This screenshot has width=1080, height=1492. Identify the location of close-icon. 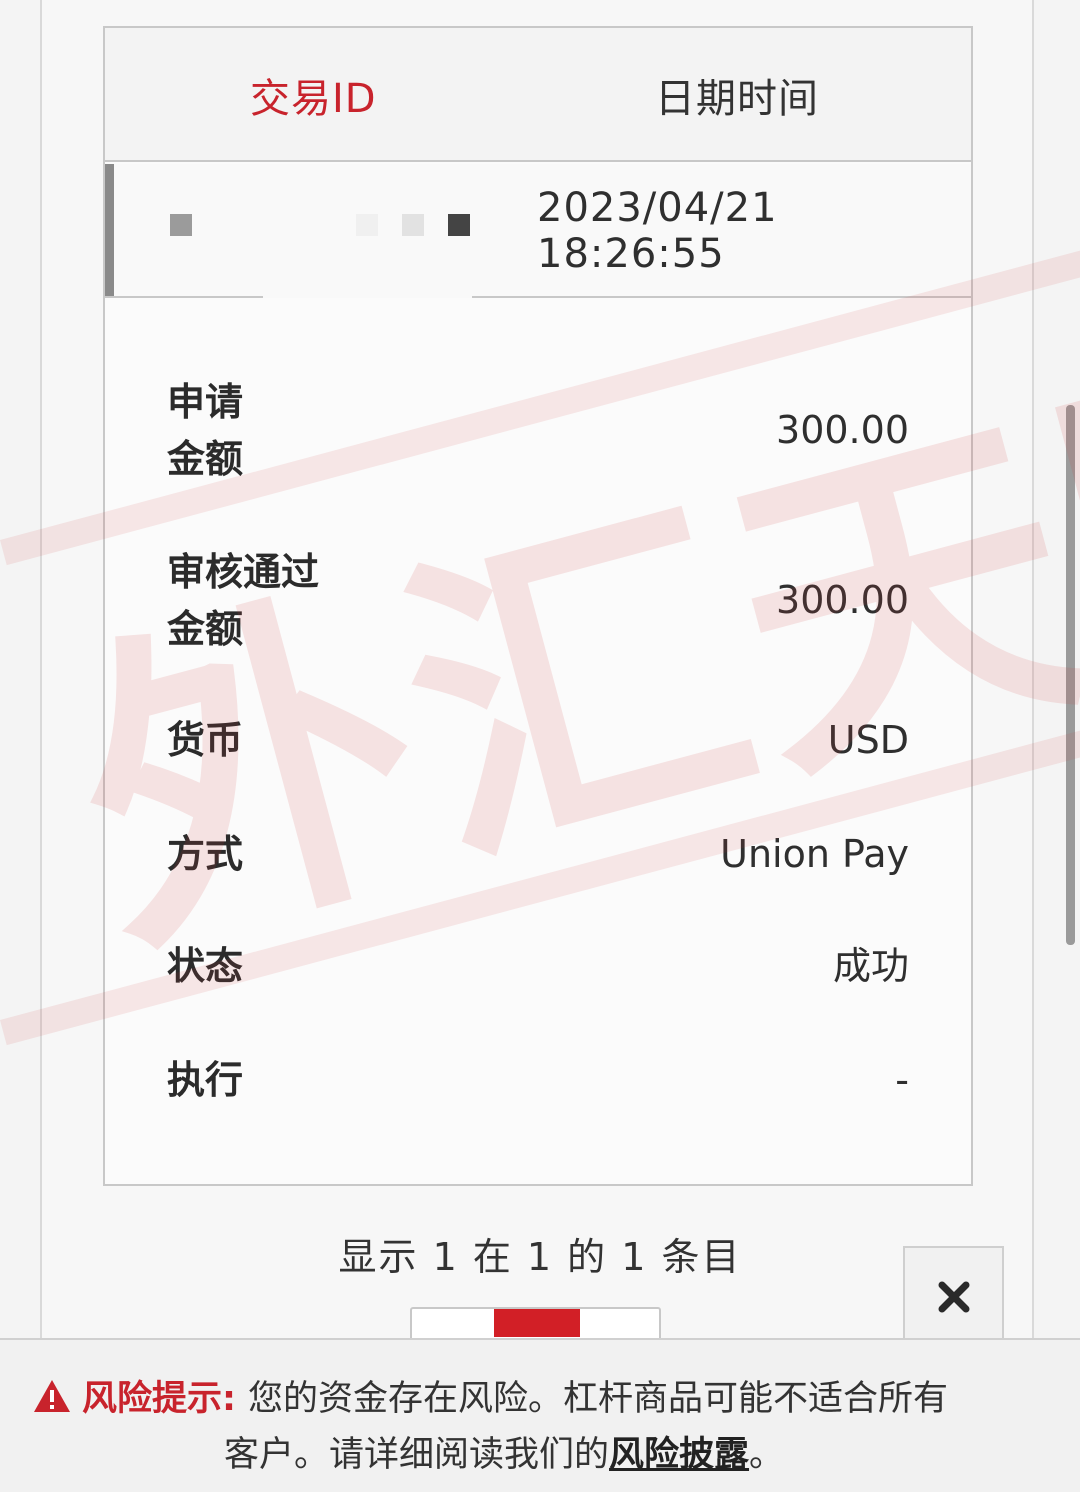
(953, 1297).